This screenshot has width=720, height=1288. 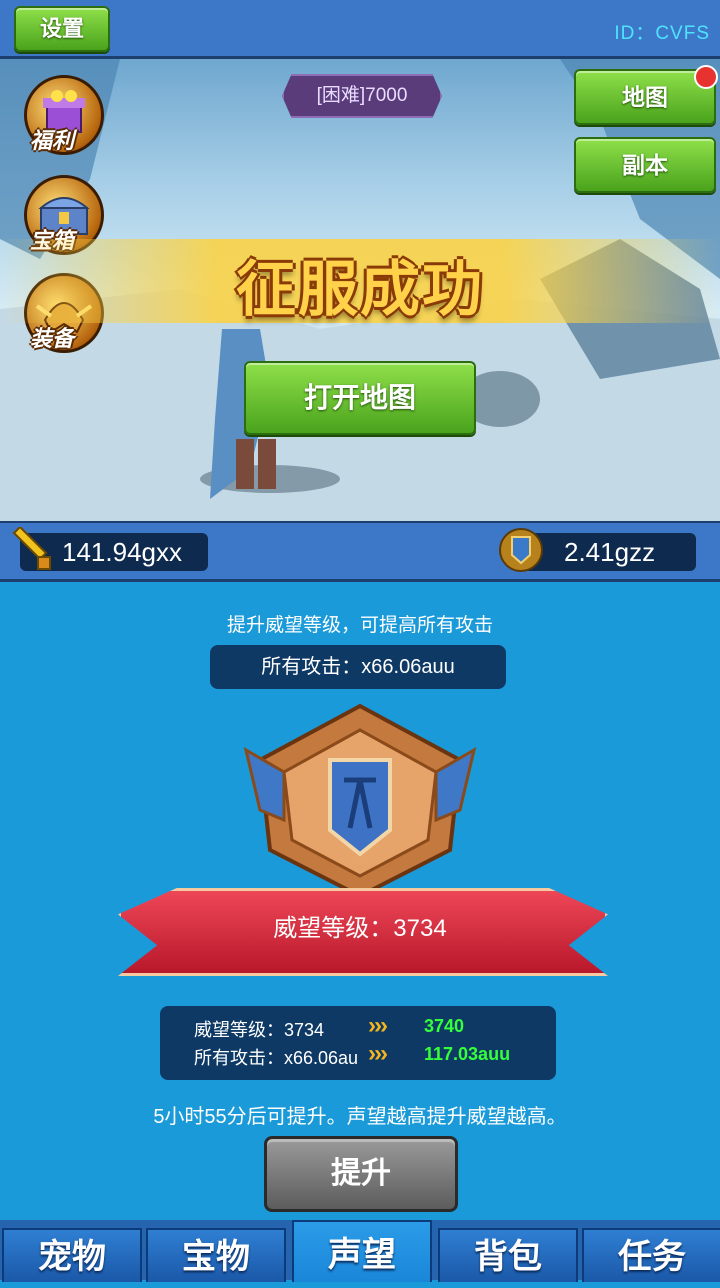 I want to click on tab-pets: 宠物, so click(x=72, y=1255).